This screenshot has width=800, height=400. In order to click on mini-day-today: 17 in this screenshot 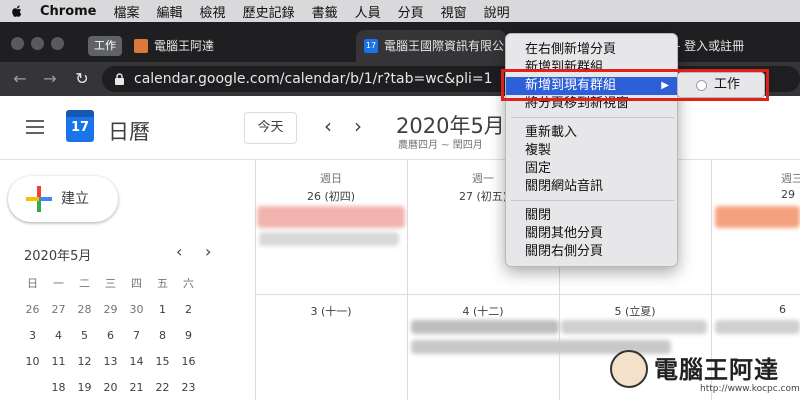, I will do `click(32, 388)`.